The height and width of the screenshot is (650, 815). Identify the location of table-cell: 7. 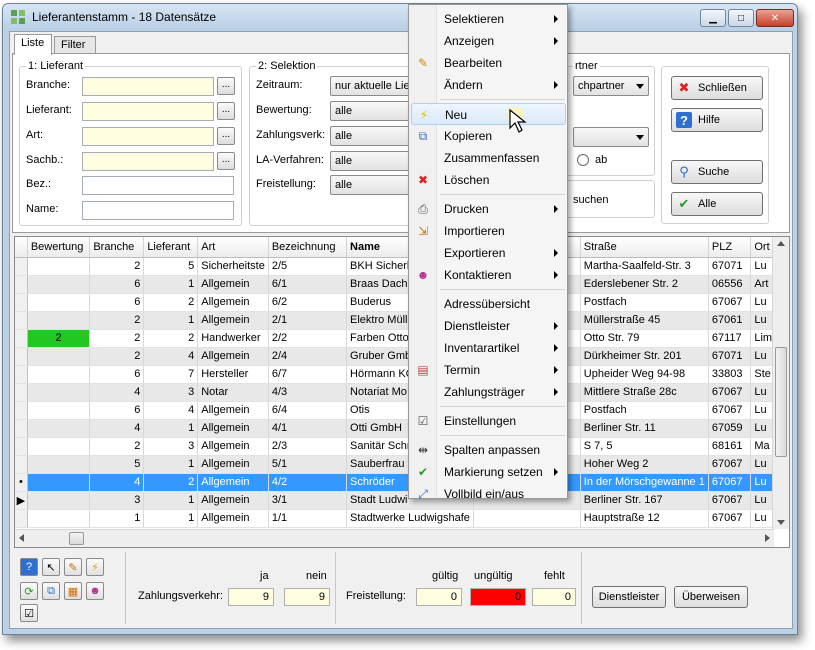
(171, 374).